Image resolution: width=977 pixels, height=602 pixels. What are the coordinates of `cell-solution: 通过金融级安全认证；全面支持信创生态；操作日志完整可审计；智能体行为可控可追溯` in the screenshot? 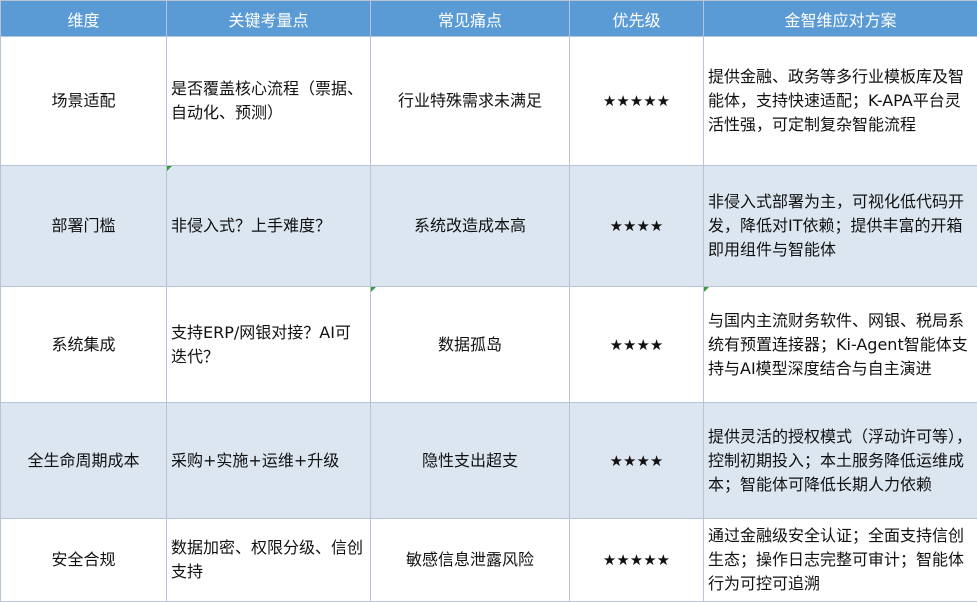 It's located at (840, 560).